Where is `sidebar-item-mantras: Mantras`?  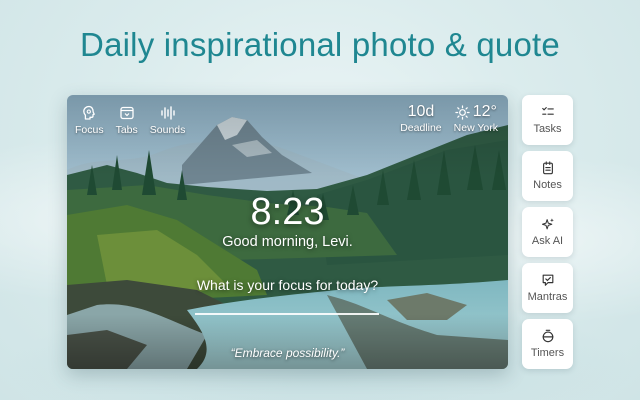
sidebar-item-mantras: Mantras is located at coordinates (547, 288).